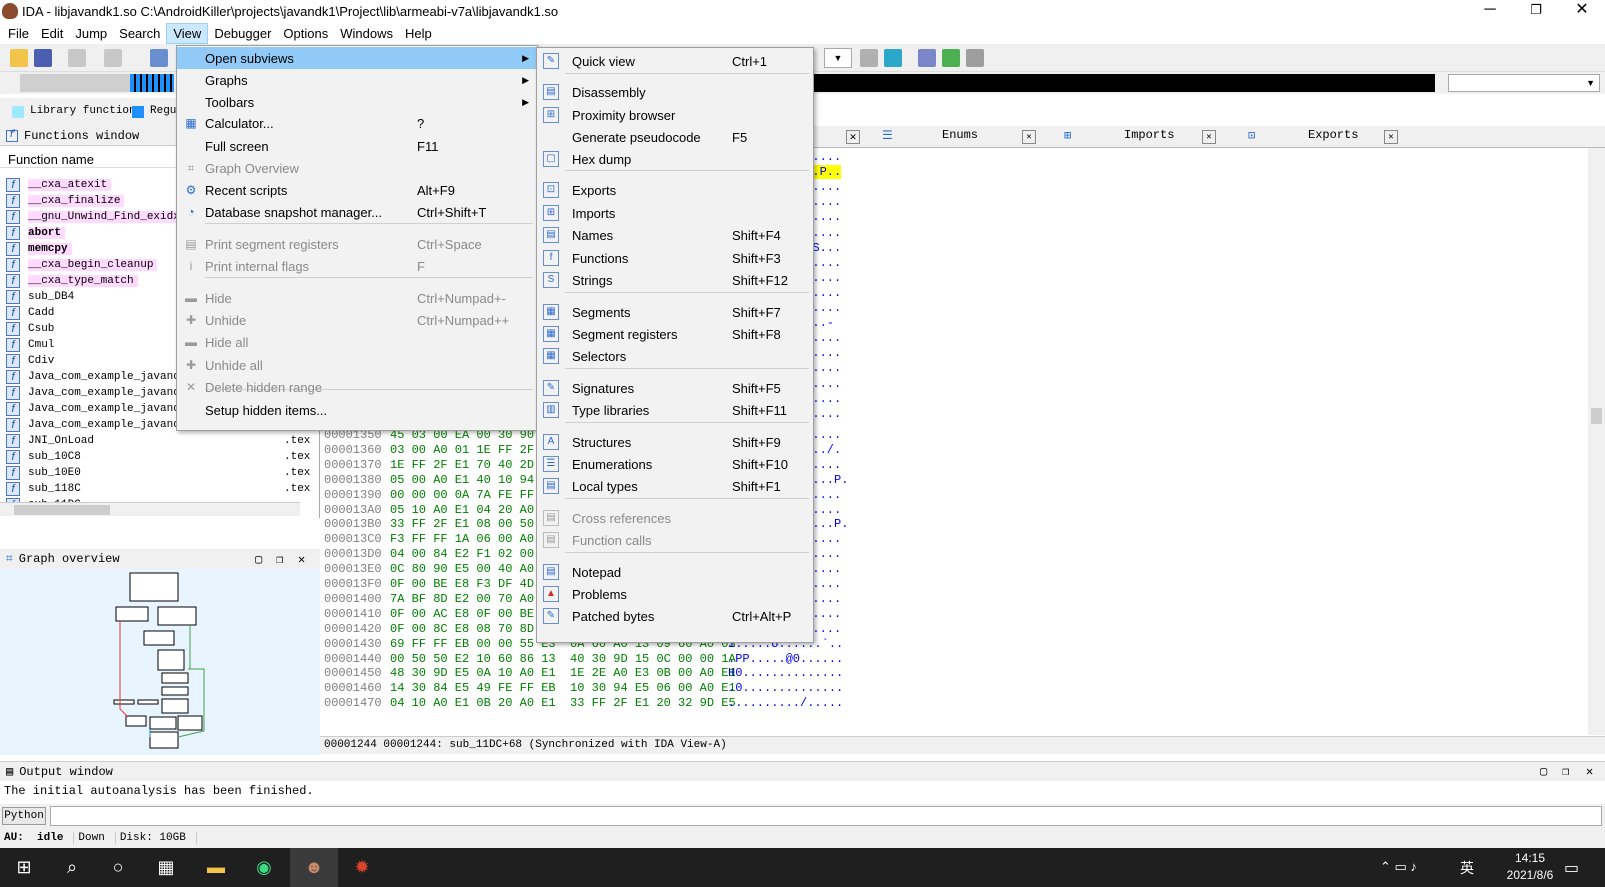  What do you see at coordinates (150, 509) in the screenshot?
I see `functions-hscrollbar` at bounding box center [150, 509].